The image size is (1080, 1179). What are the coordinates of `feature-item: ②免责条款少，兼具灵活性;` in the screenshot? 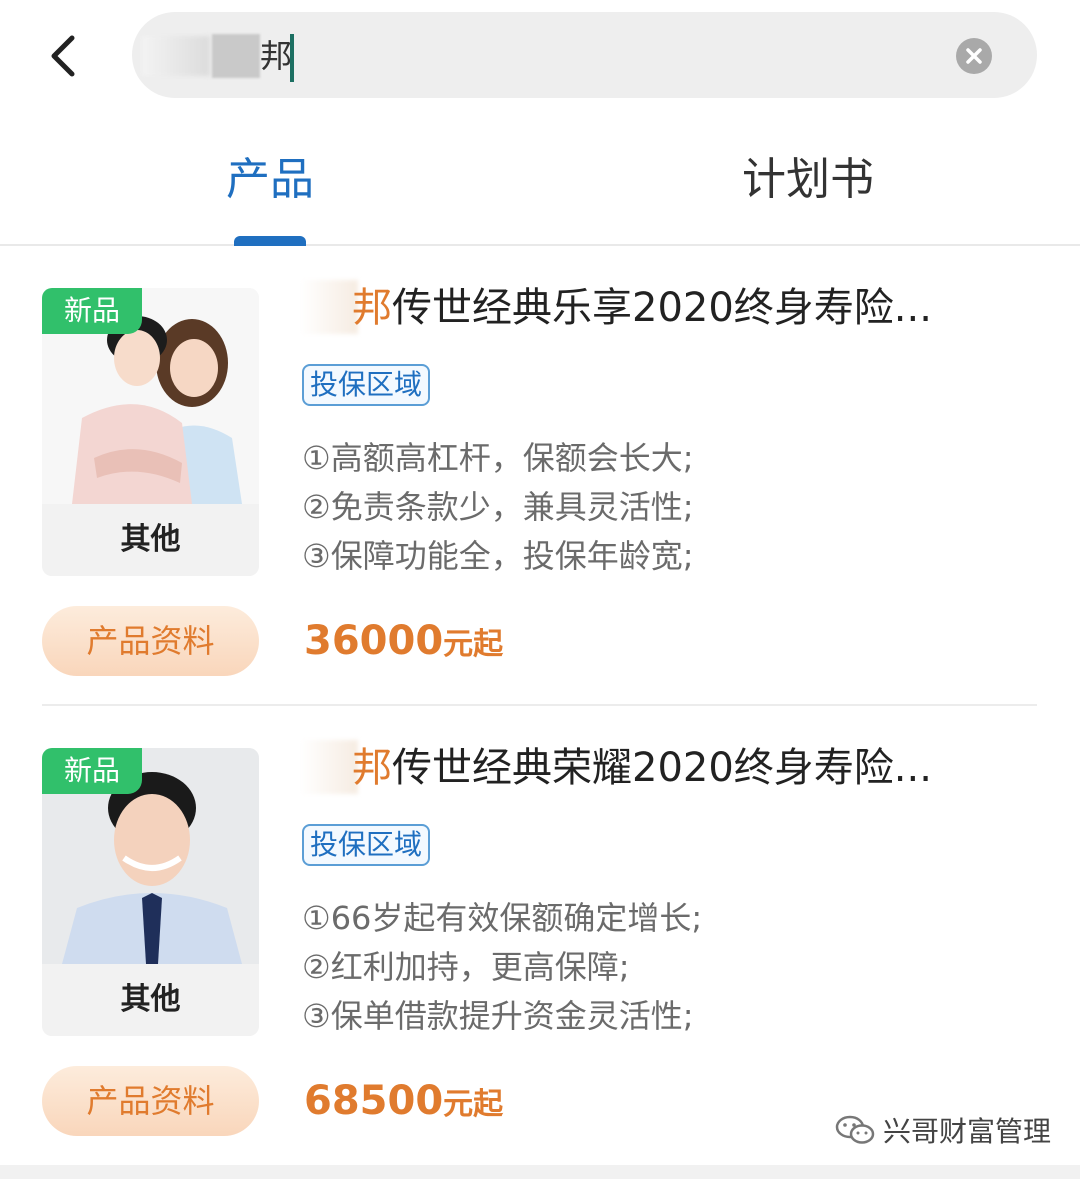 It's located at (498, 507).